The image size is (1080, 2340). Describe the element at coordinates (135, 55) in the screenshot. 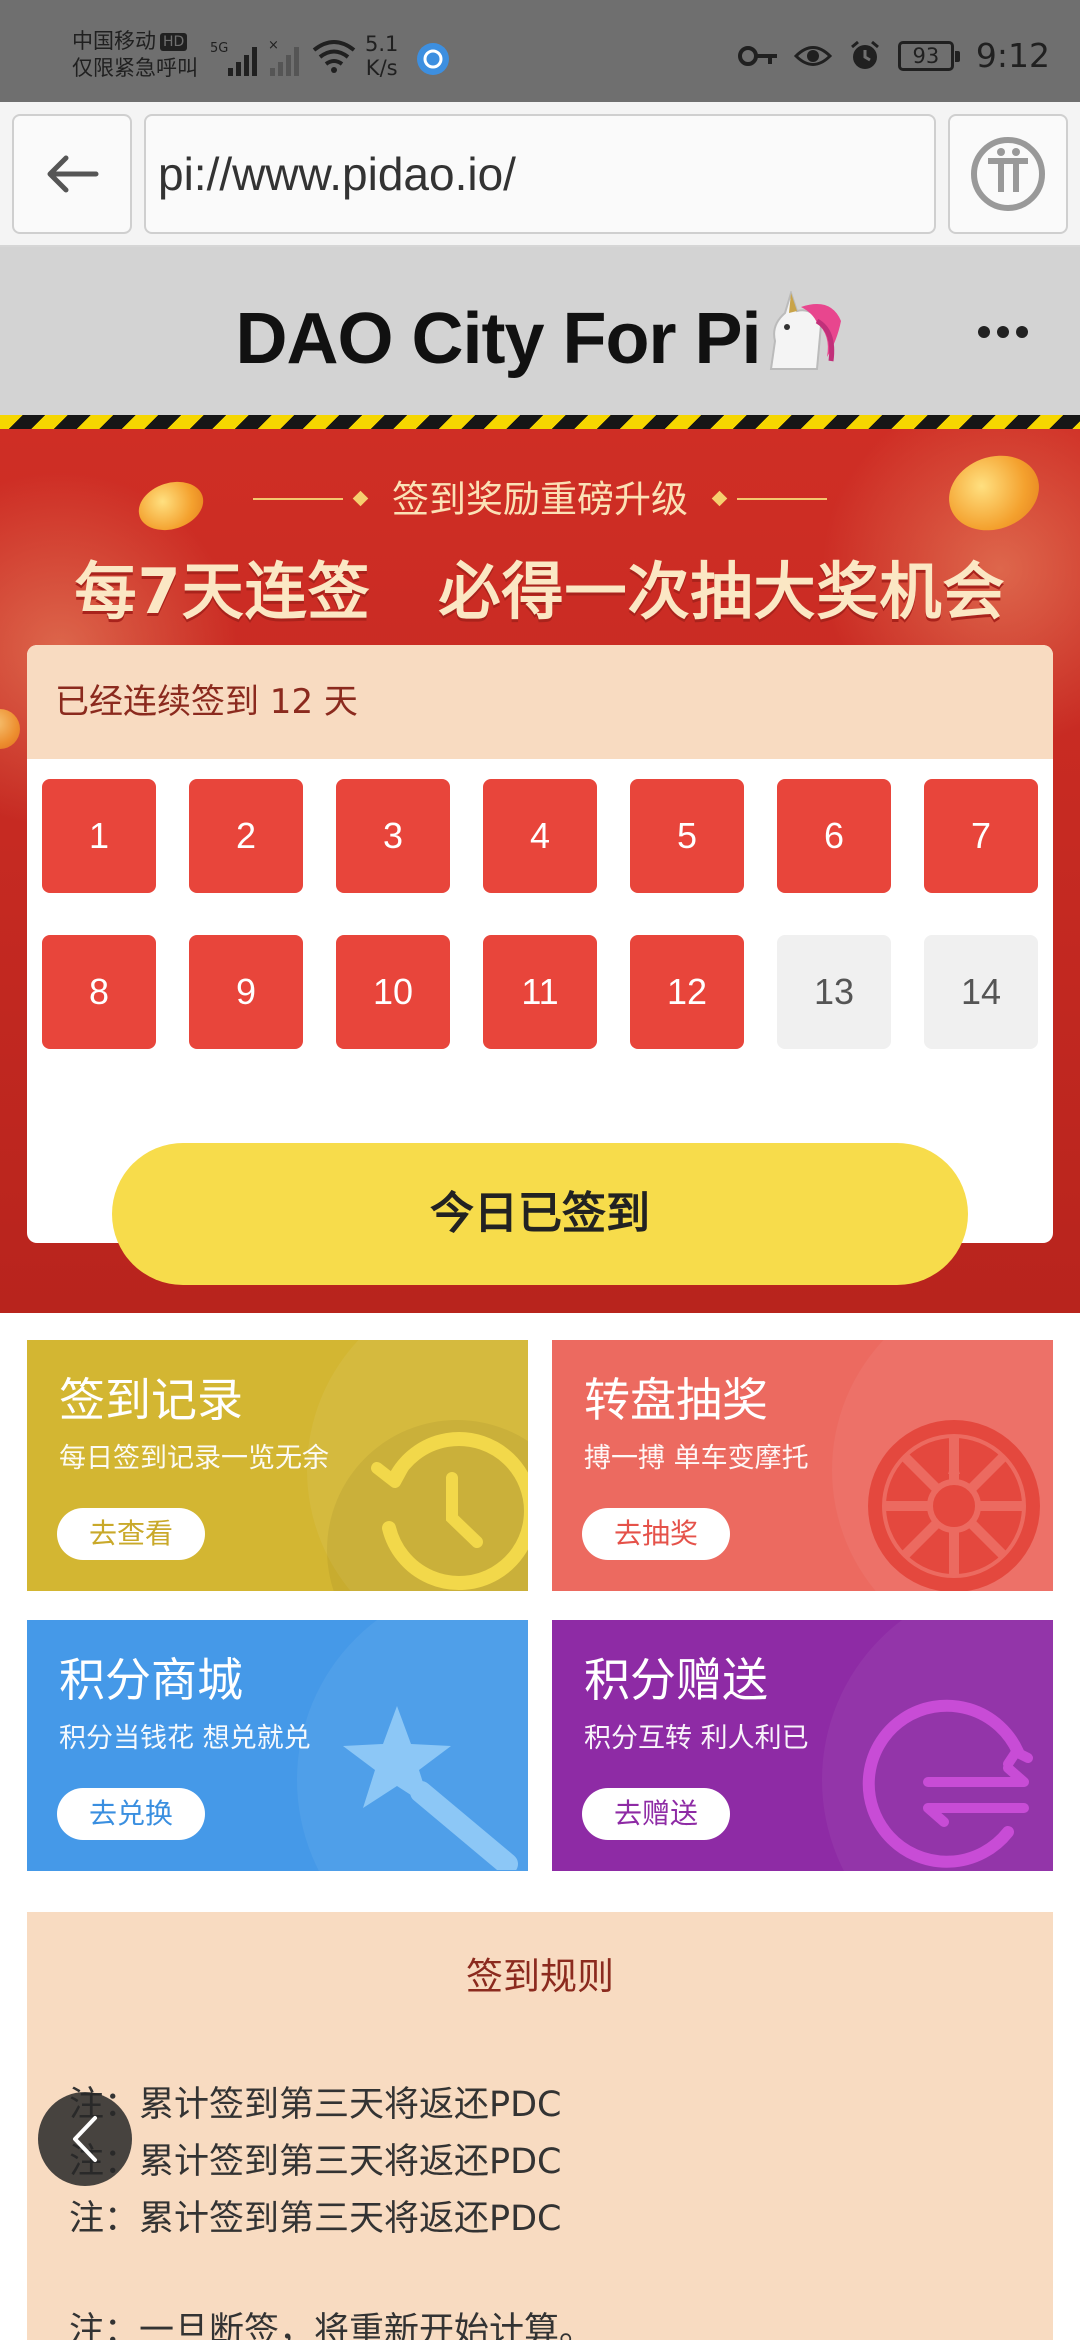

I see `carrier-info: 中国移动 HD 仅限紧急呼叫` at that location.